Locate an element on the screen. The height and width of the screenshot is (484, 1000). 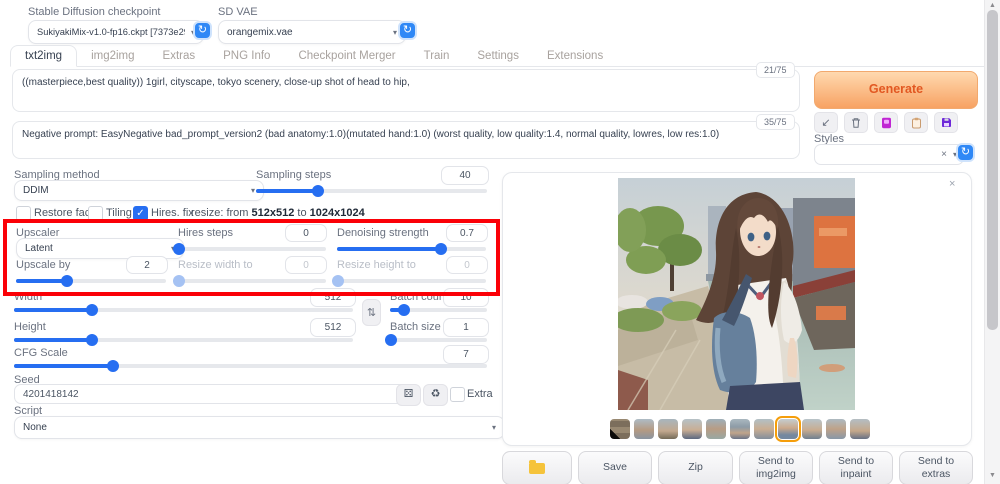
checkpoint-value: SukiyakiMix-v1.0-fp16.ckpt [7373e2927c] is located at coordinates (111, 32).